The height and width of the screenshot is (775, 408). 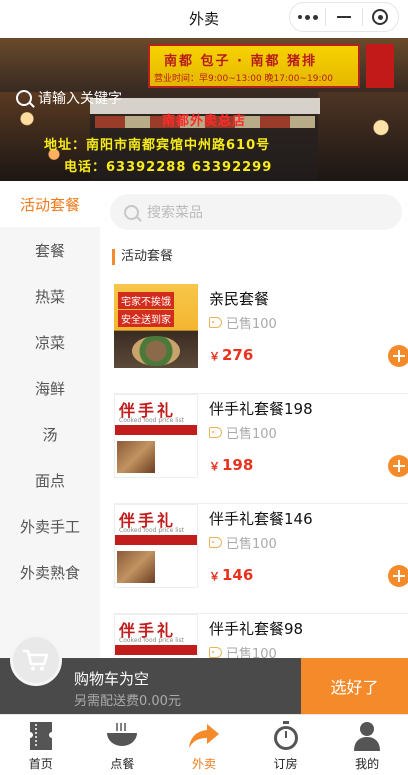 I want to click on category-label: 面点, so click(x=49, y=480).